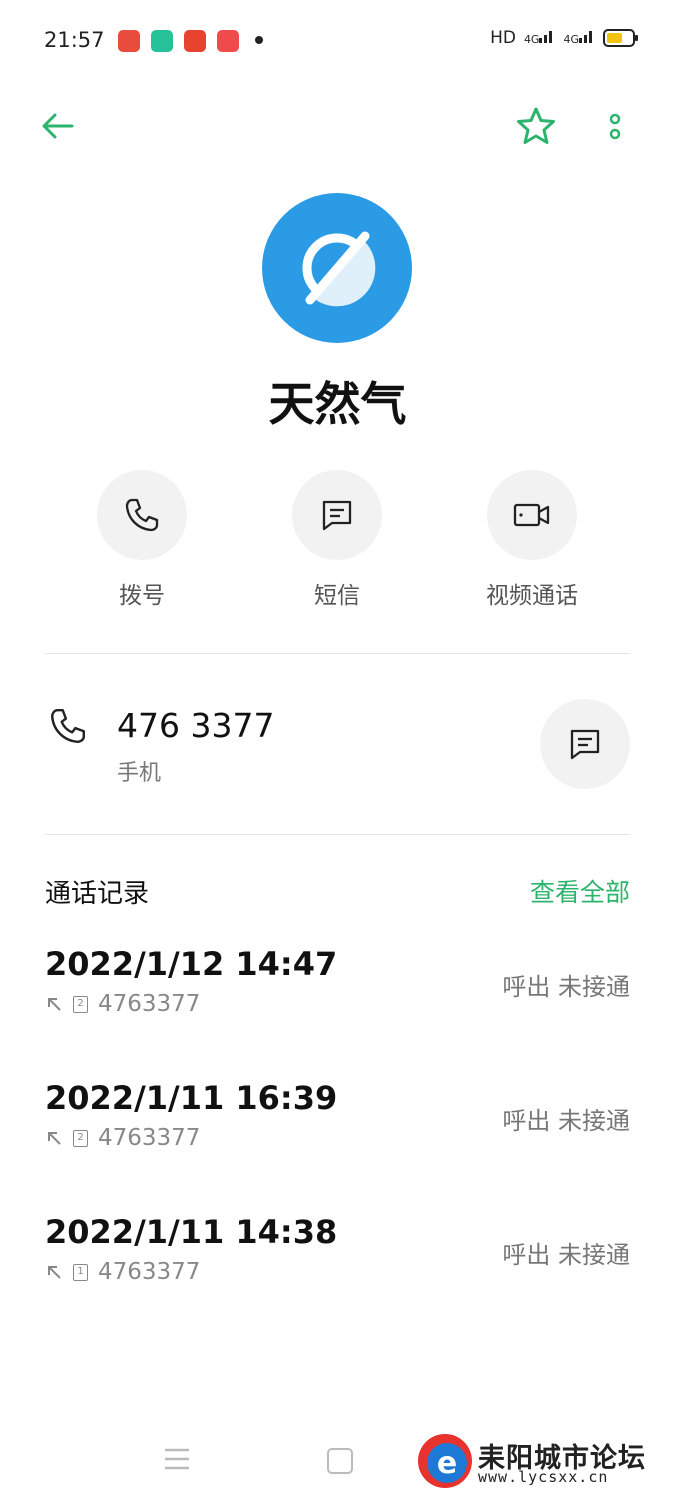 The image size is (675, 1500). Describe the element at coordinates (58, 126) in the screenshot. I see `arrow-left-icon` at that location.